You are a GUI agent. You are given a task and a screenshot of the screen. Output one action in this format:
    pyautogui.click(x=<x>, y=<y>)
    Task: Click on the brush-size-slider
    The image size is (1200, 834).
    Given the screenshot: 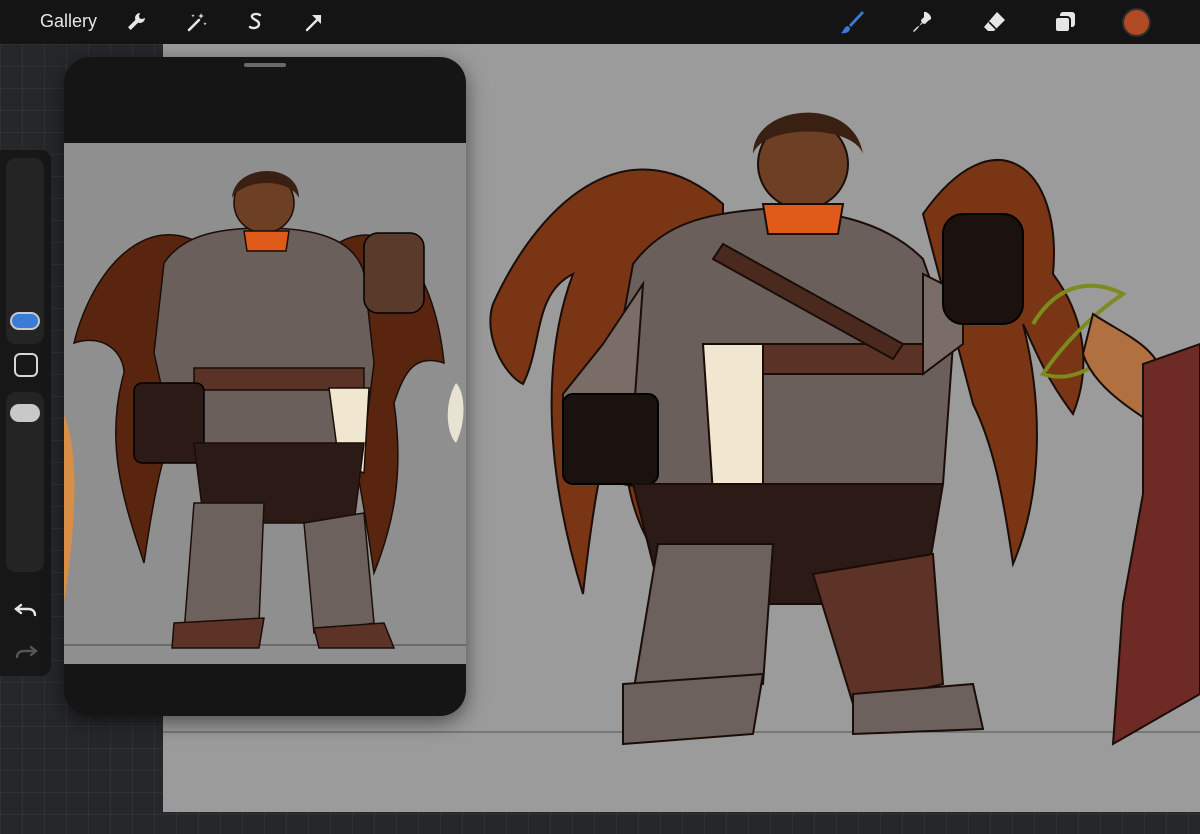 What is the action you would take?
    pyautogui.click(x=25, y=251)
    